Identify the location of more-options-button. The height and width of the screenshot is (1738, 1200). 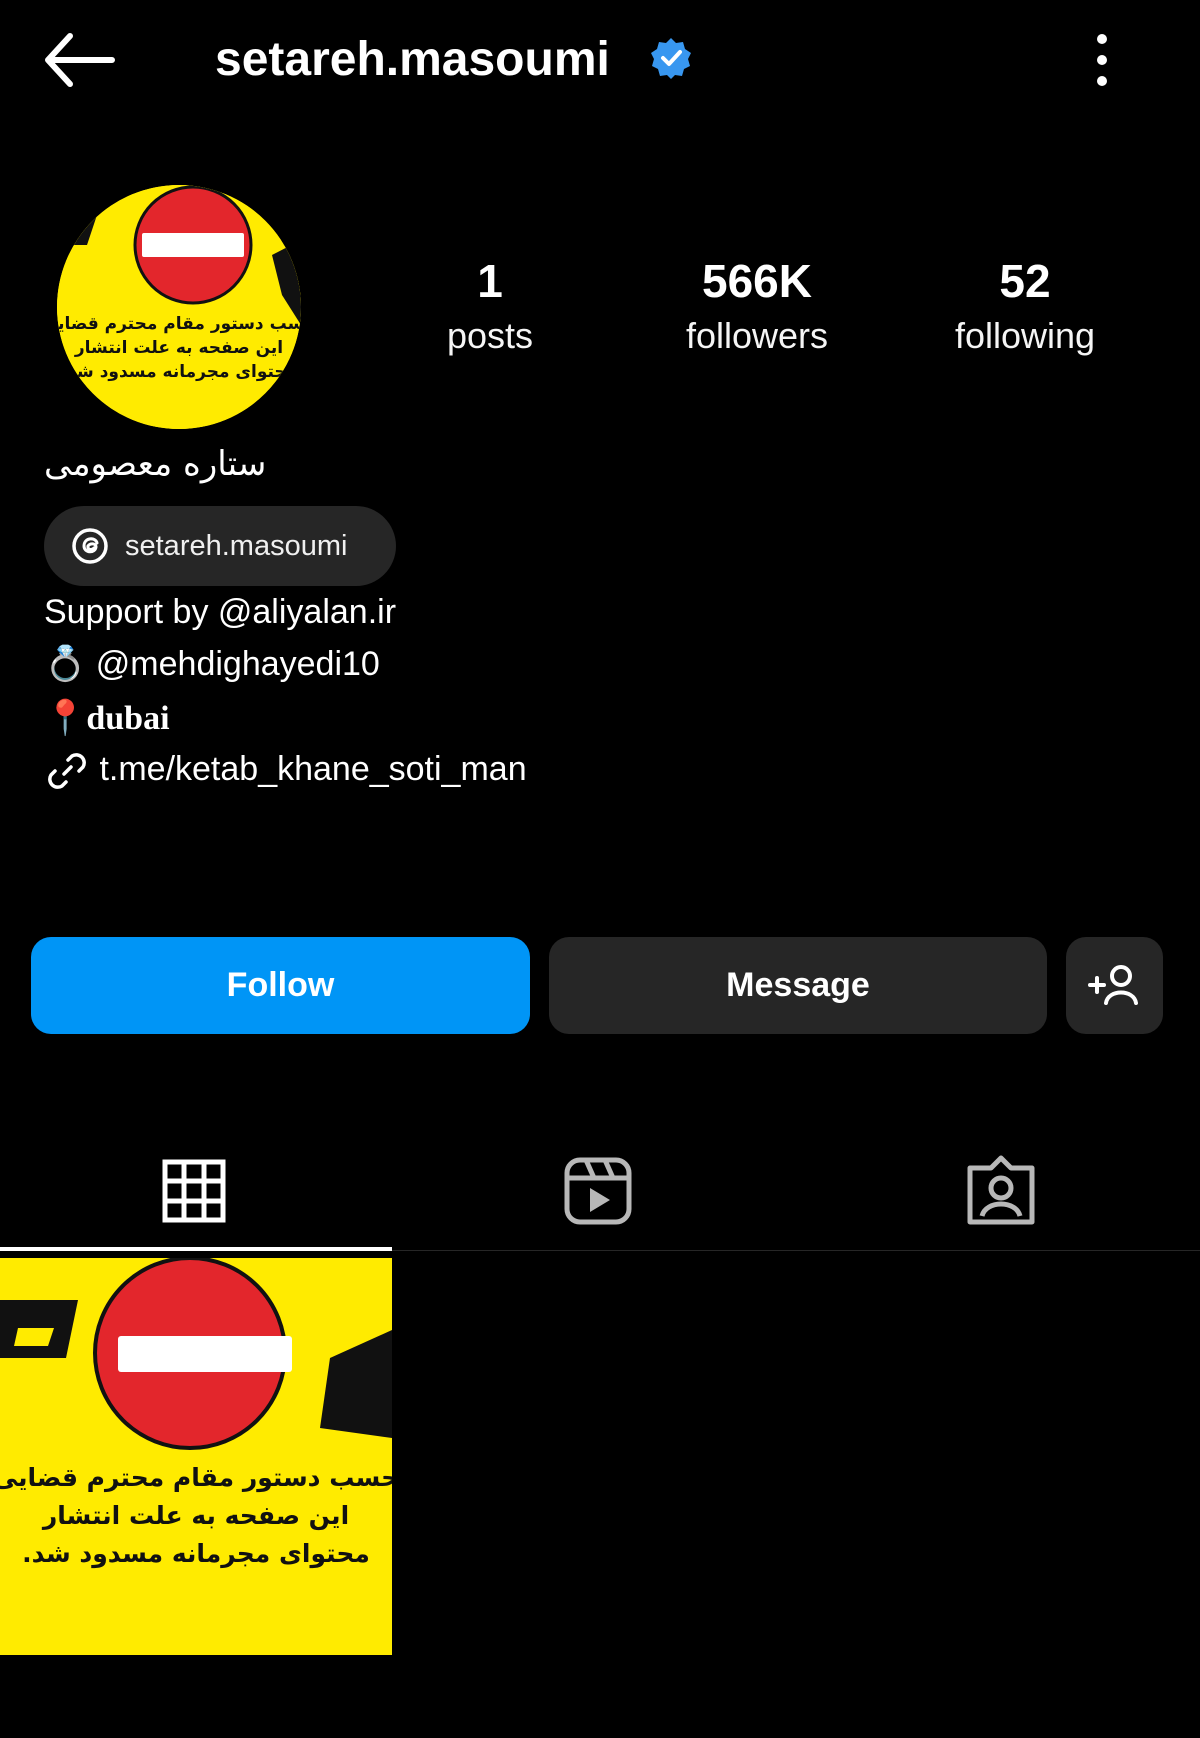
(1102, 60).